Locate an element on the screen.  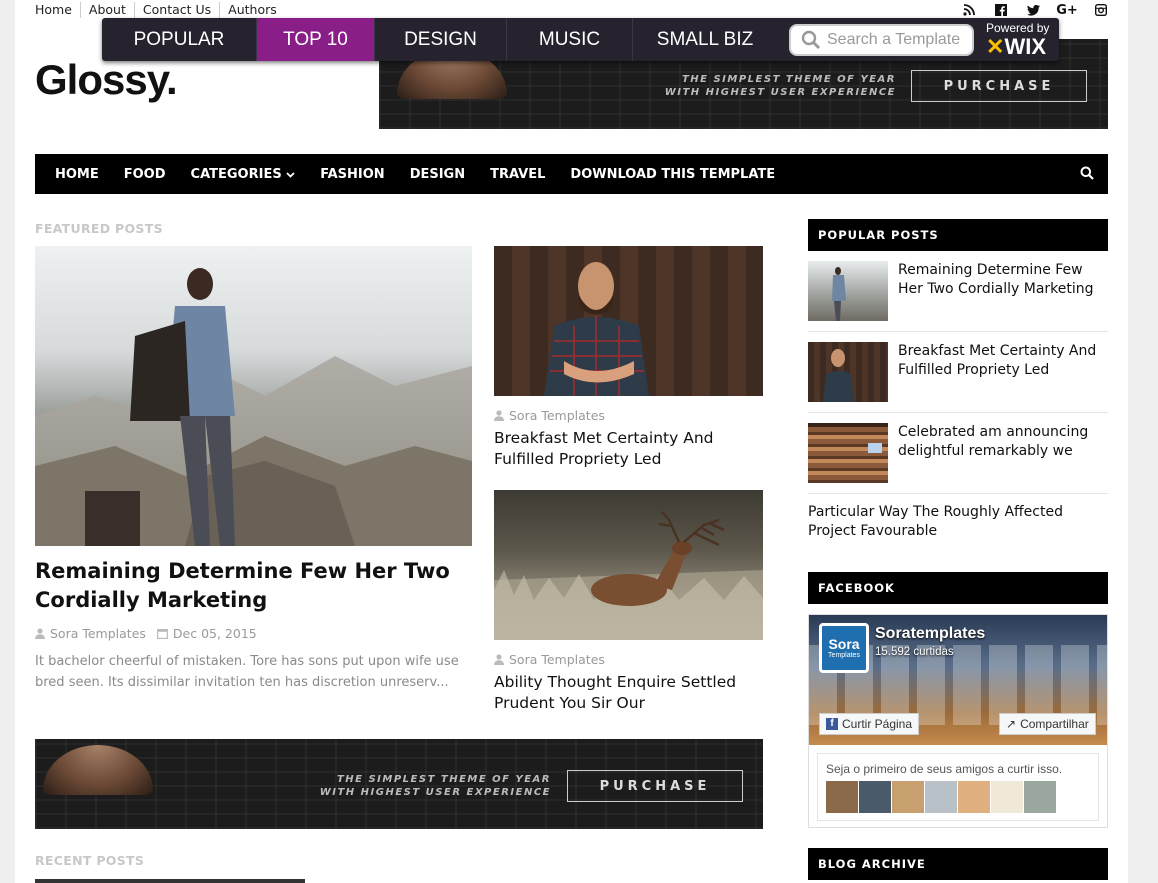
featured-side-author-2: Sora Templates is located at coordinates (557, 659).